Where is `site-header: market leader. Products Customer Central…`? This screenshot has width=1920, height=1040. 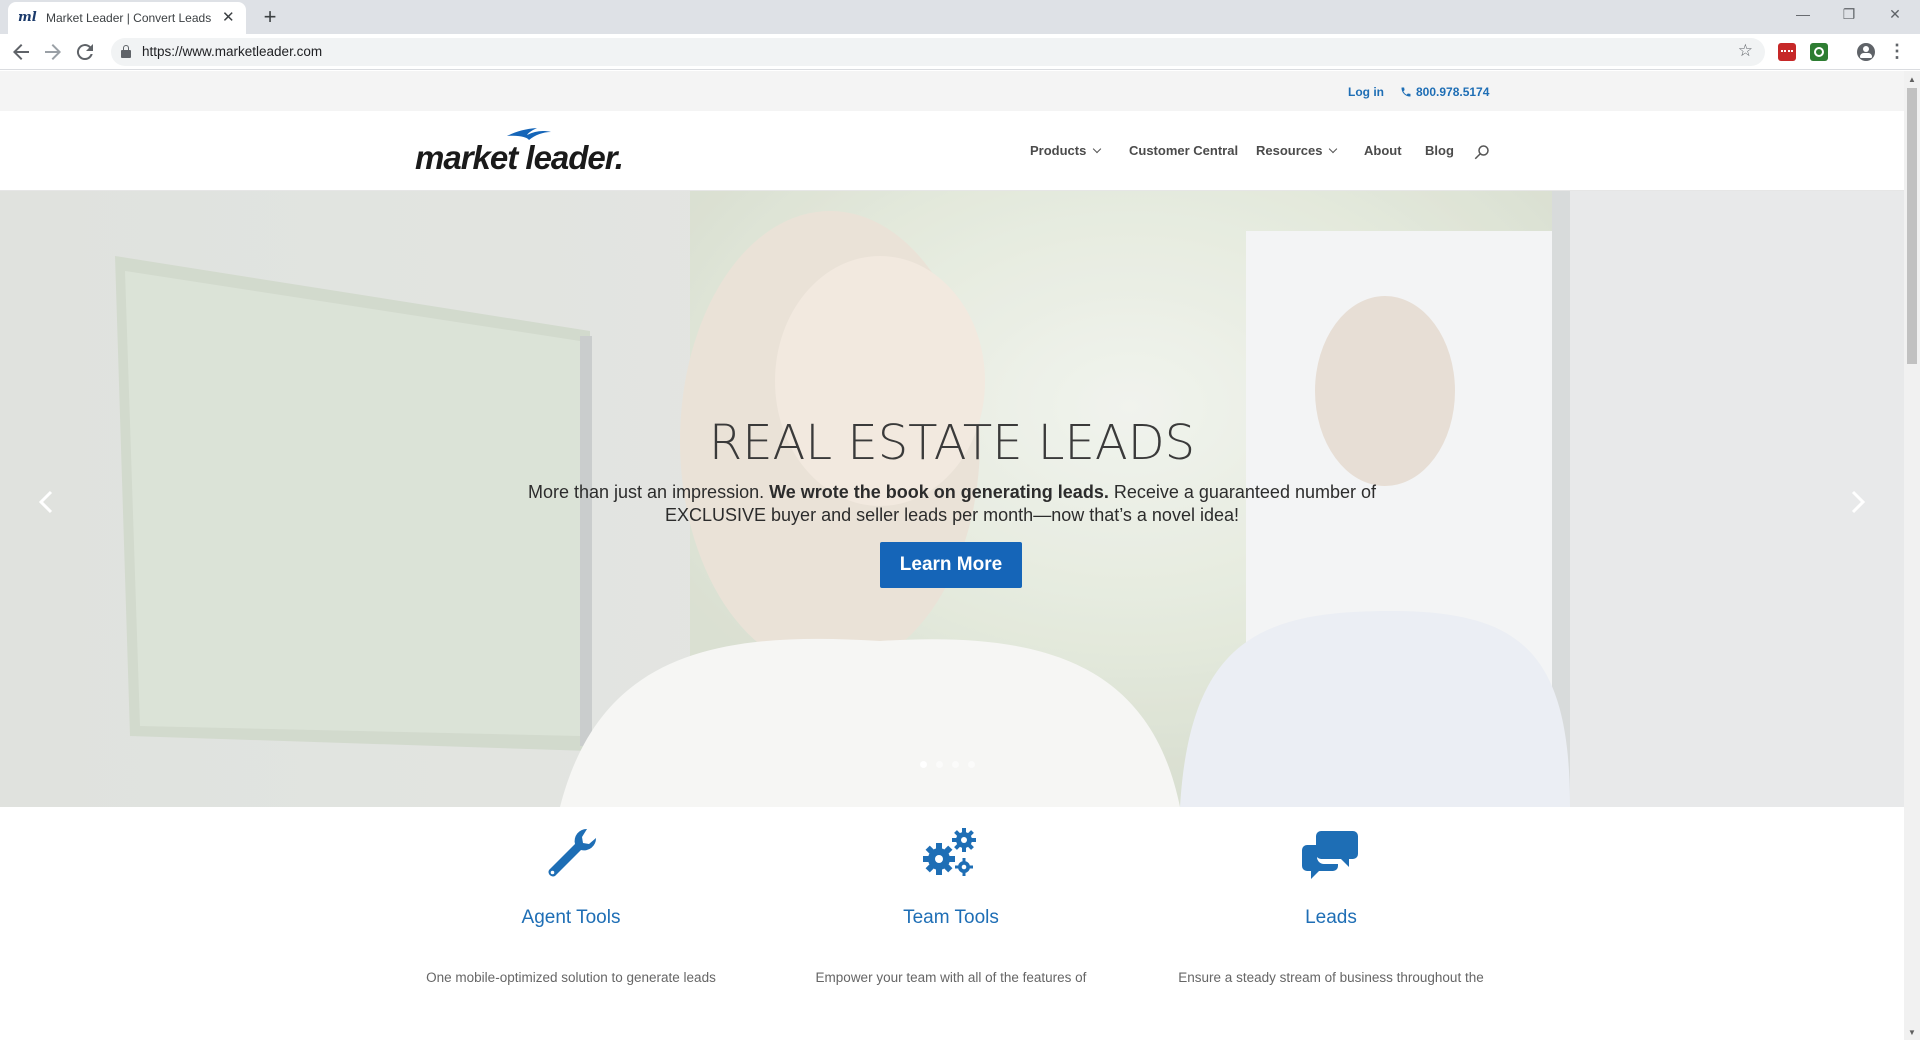
site-header: market leader. Products Customer Central… is located at coordinates (952, 151).